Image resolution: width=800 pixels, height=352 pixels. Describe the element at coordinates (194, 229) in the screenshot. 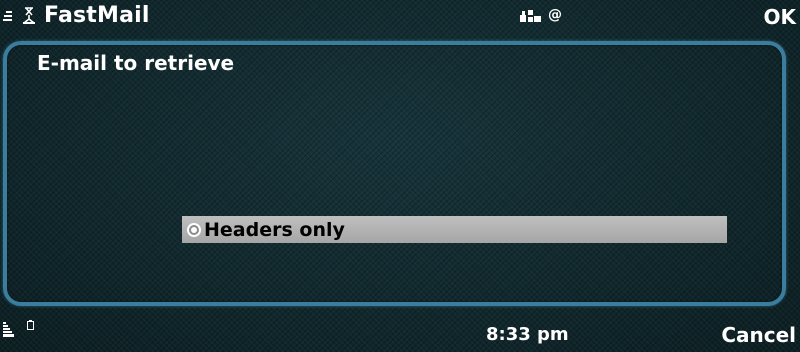

I see `radio-selected-icon` at that location.